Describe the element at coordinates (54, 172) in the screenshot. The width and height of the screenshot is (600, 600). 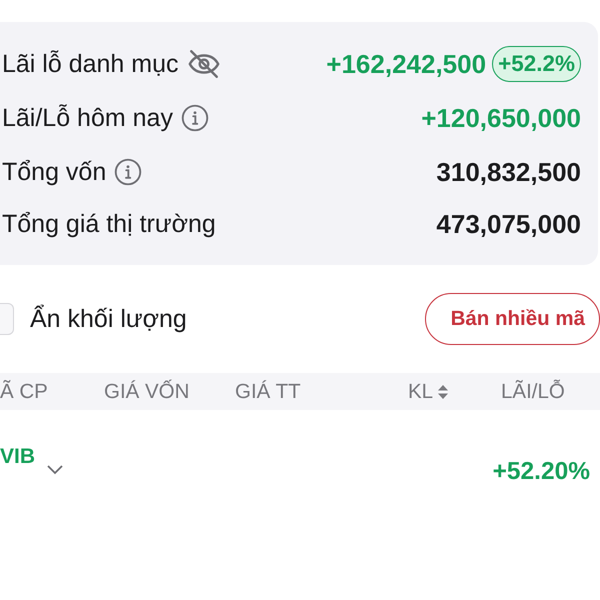
I see `summary-label: Tổng vốn` at that location.